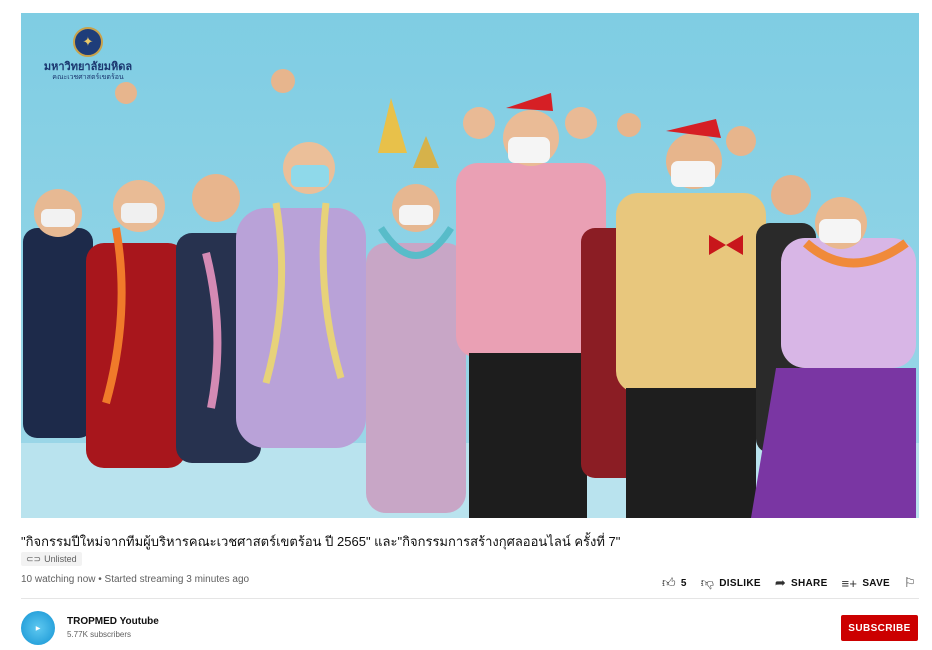 This screenshot has height=650, width=932. Describe the element at coordinates (88, 42) in the screenshot. I see `university-seal-icon: ✦` at that location.